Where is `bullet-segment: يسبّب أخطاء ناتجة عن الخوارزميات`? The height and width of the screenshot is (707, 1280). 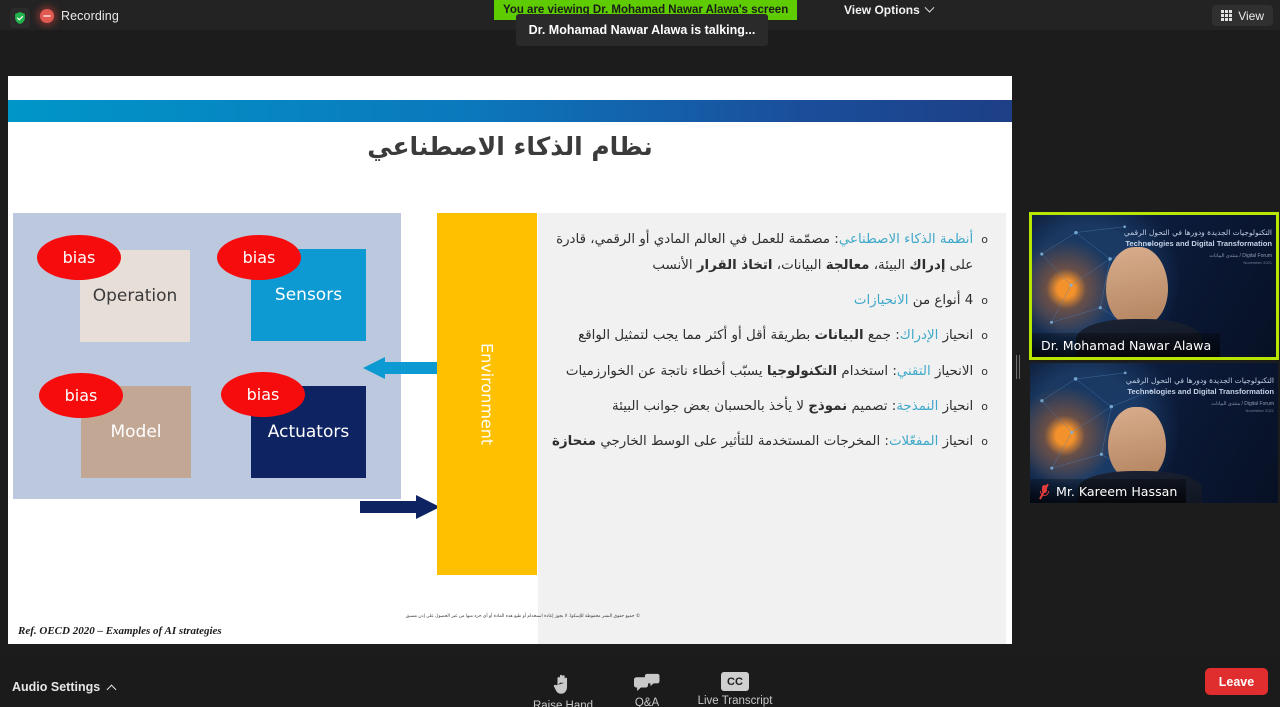 bullet-segment: يسبّب أخطاء ناتجة عن الخوارزميات is located at coordinates (666, 371).